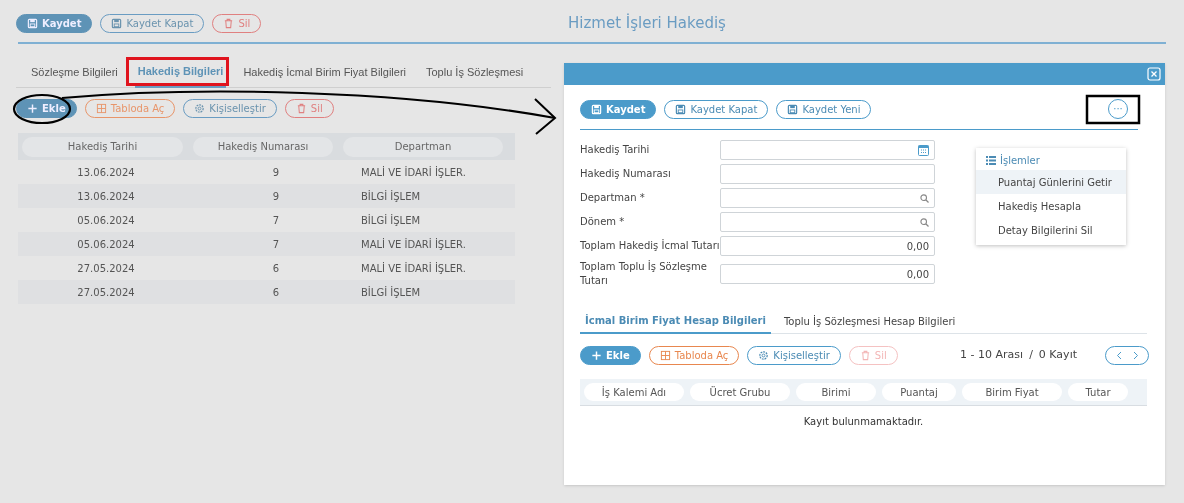  I want to click on tab: Hakediş İcmal Birim Fiyat Bilgileri, so click(324, 75).